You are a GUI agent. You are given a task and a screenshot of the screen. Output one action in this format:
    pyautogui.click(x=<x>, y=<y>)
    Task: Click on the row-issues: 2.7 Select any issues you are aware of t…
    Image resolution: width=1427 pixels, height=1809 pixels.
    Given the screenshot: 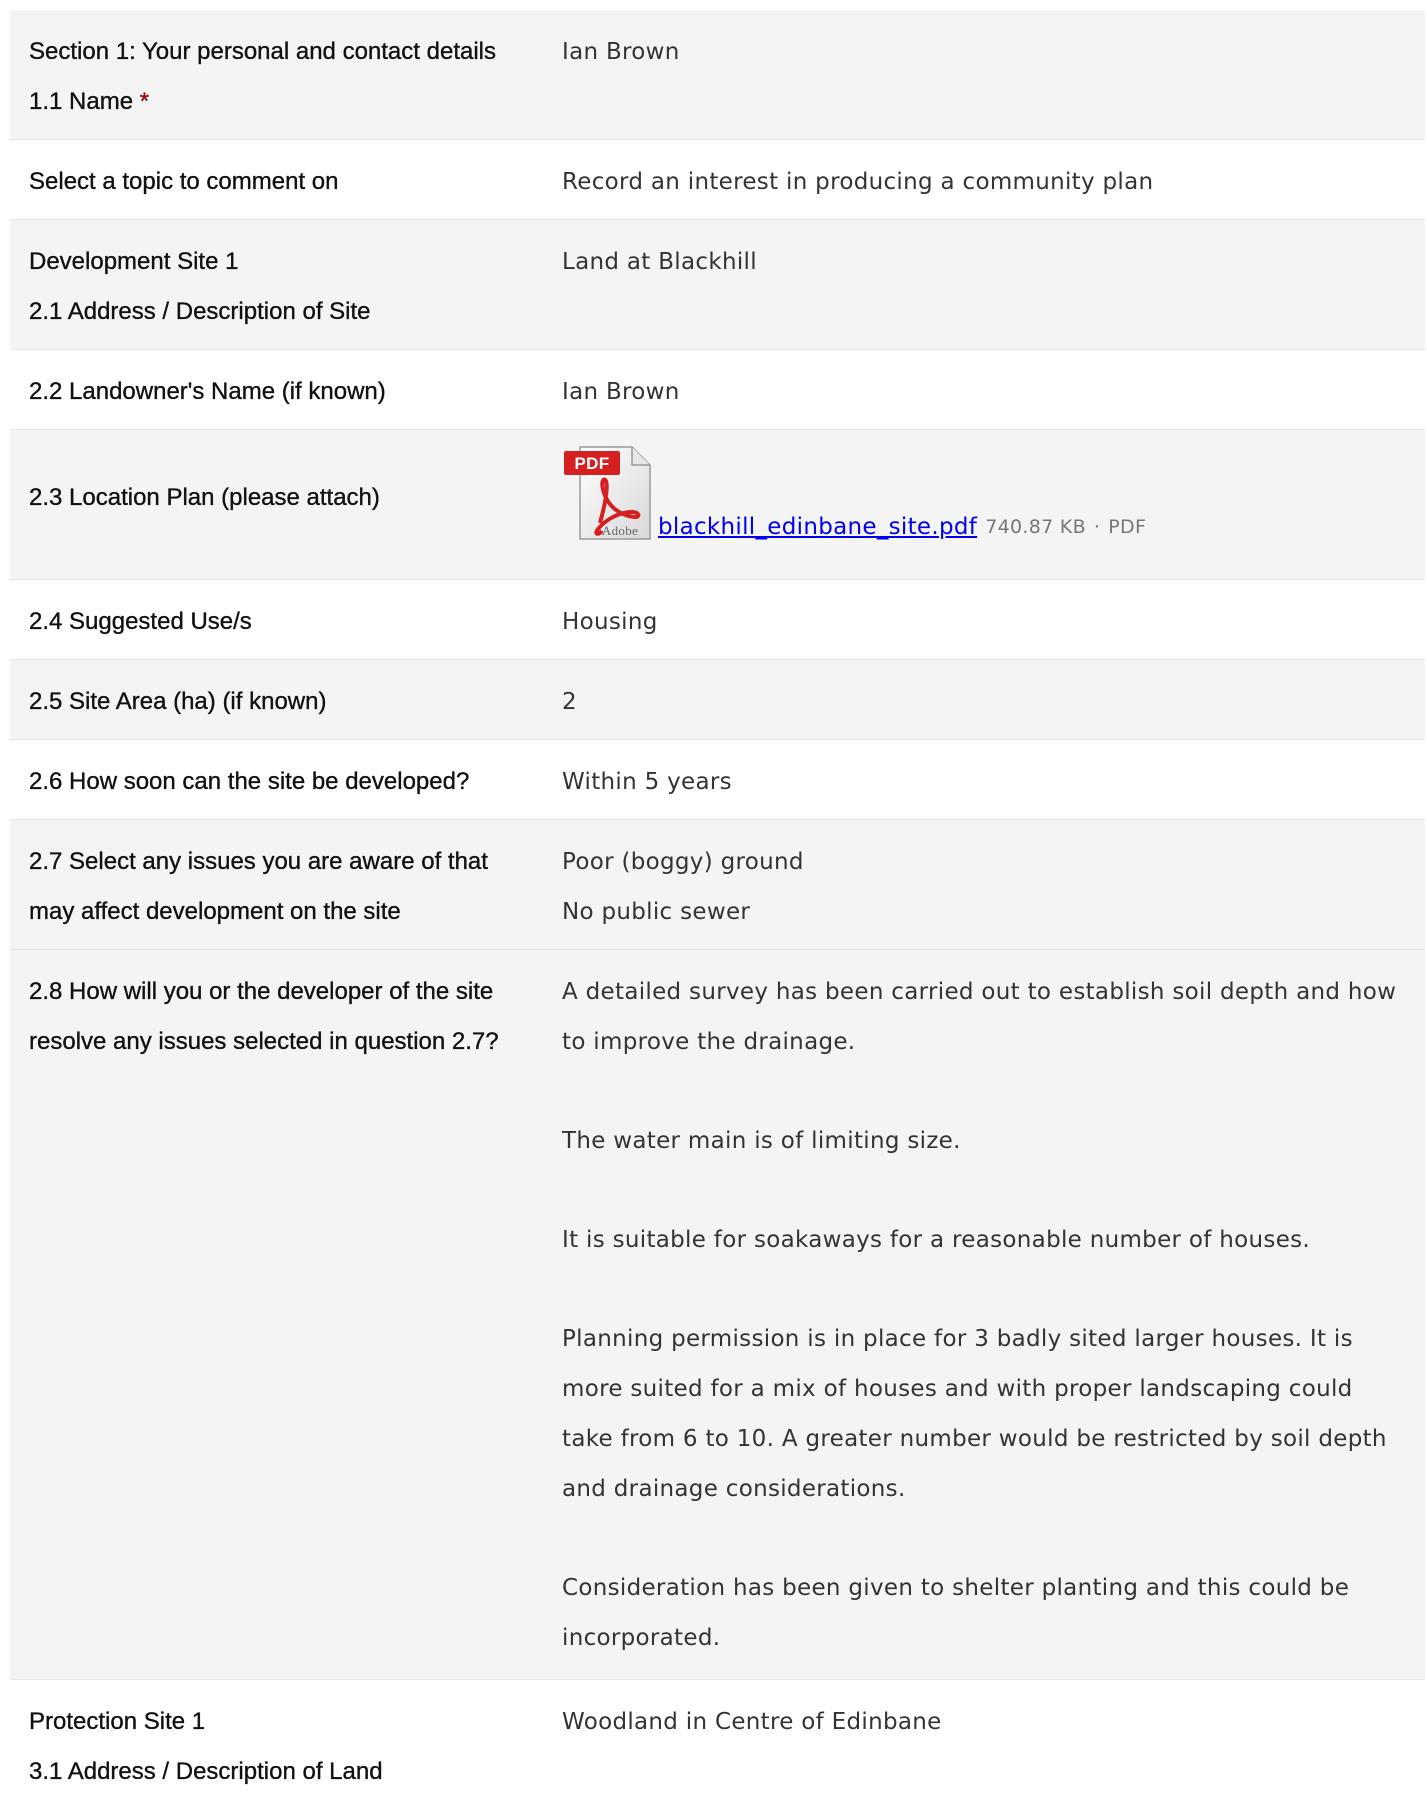 What is the action you would take?
    pyautogui.click(x=717, y=885)
    